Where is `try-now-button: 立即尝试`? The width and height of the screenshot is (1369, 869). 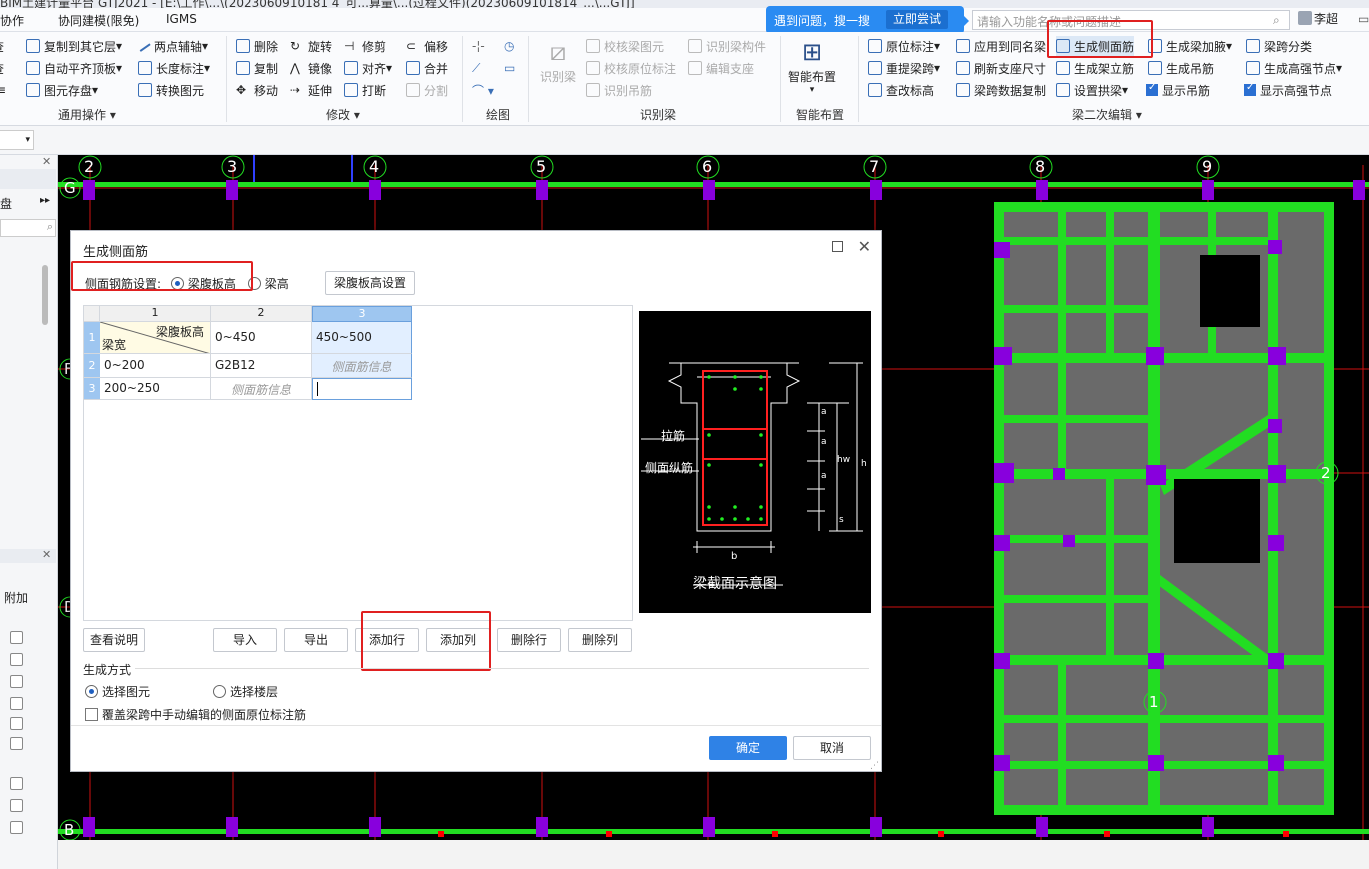 try-now-button: 立即尝试 is located at coordinates (917, 19).